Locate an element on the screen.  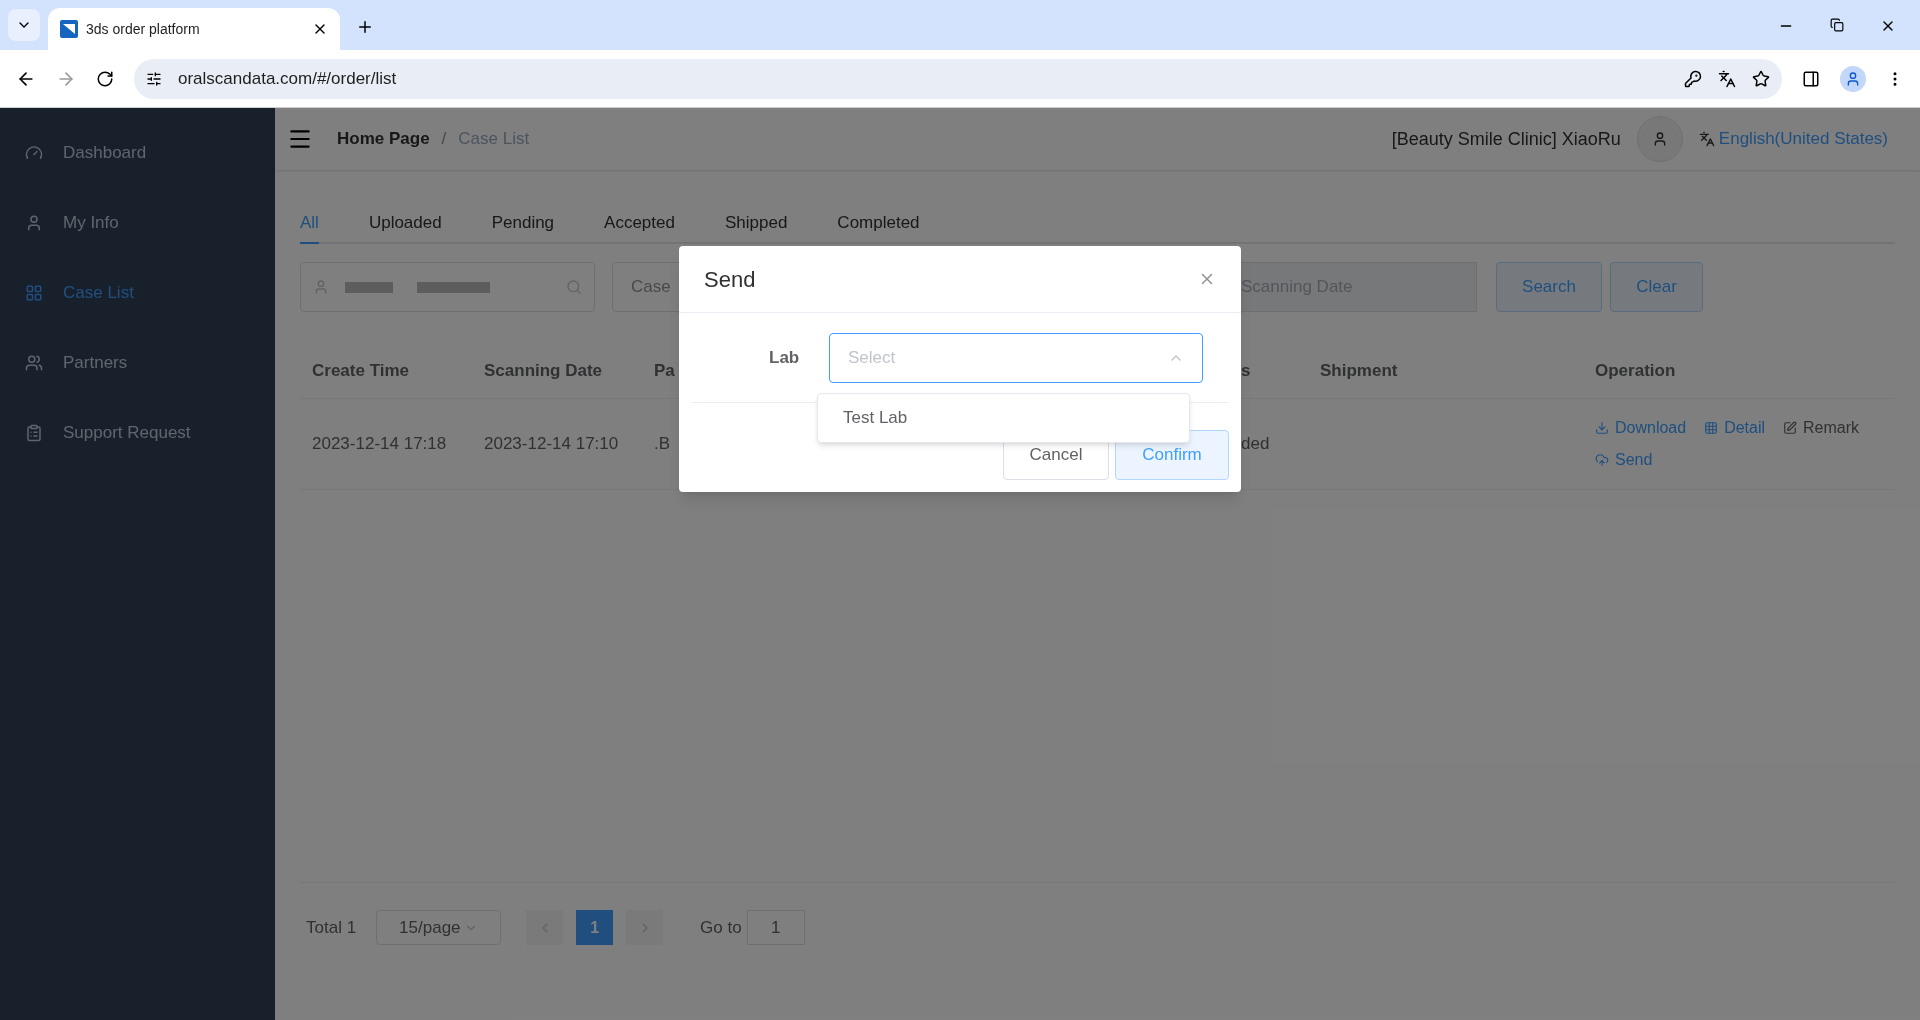
column-header: Shipment is located at coordinates (1359, 370).